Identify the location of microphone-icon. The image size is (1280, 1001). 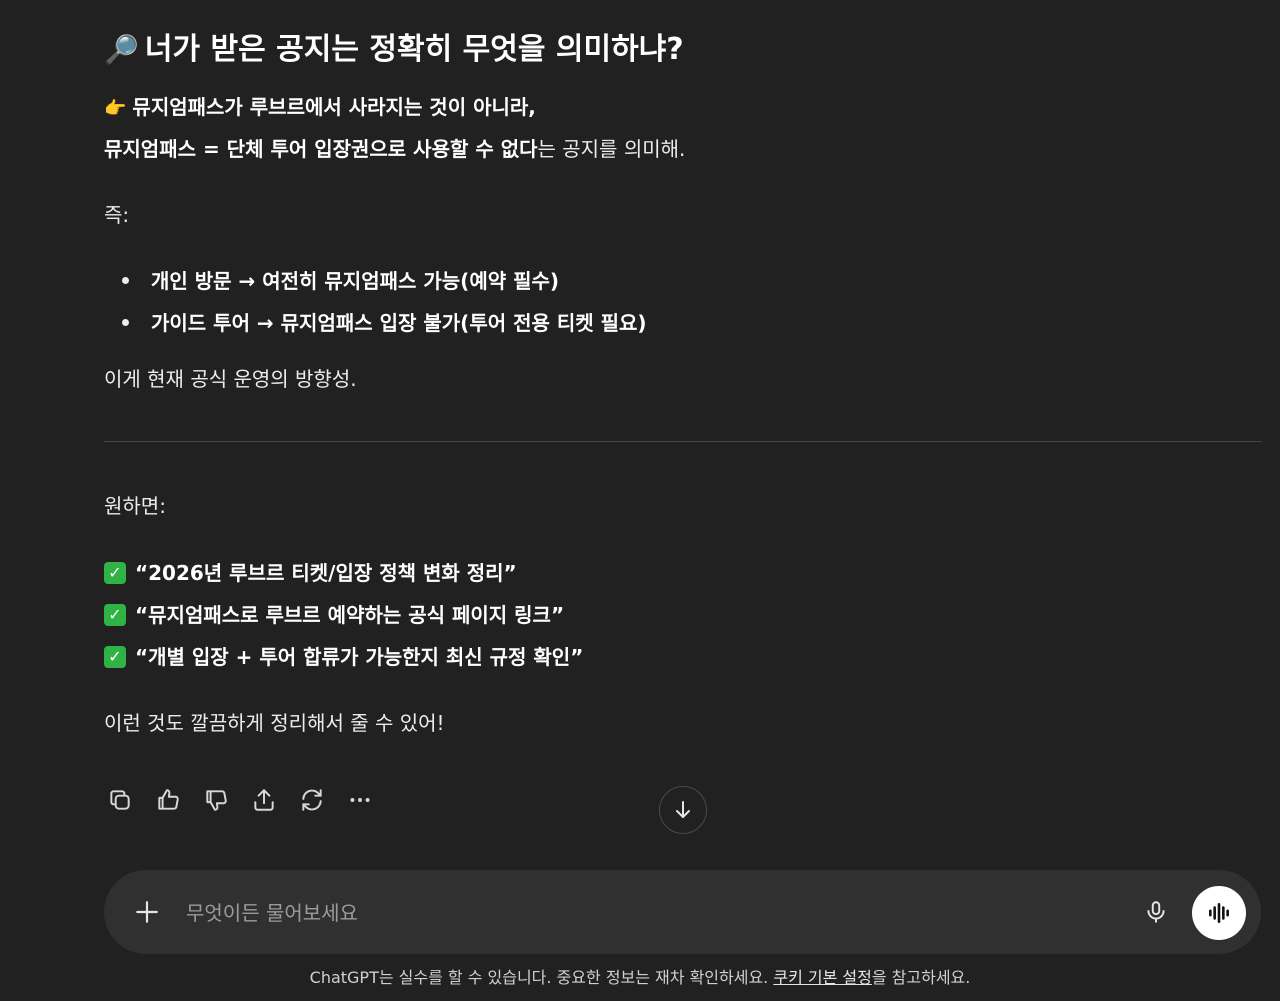
(1156, 912).